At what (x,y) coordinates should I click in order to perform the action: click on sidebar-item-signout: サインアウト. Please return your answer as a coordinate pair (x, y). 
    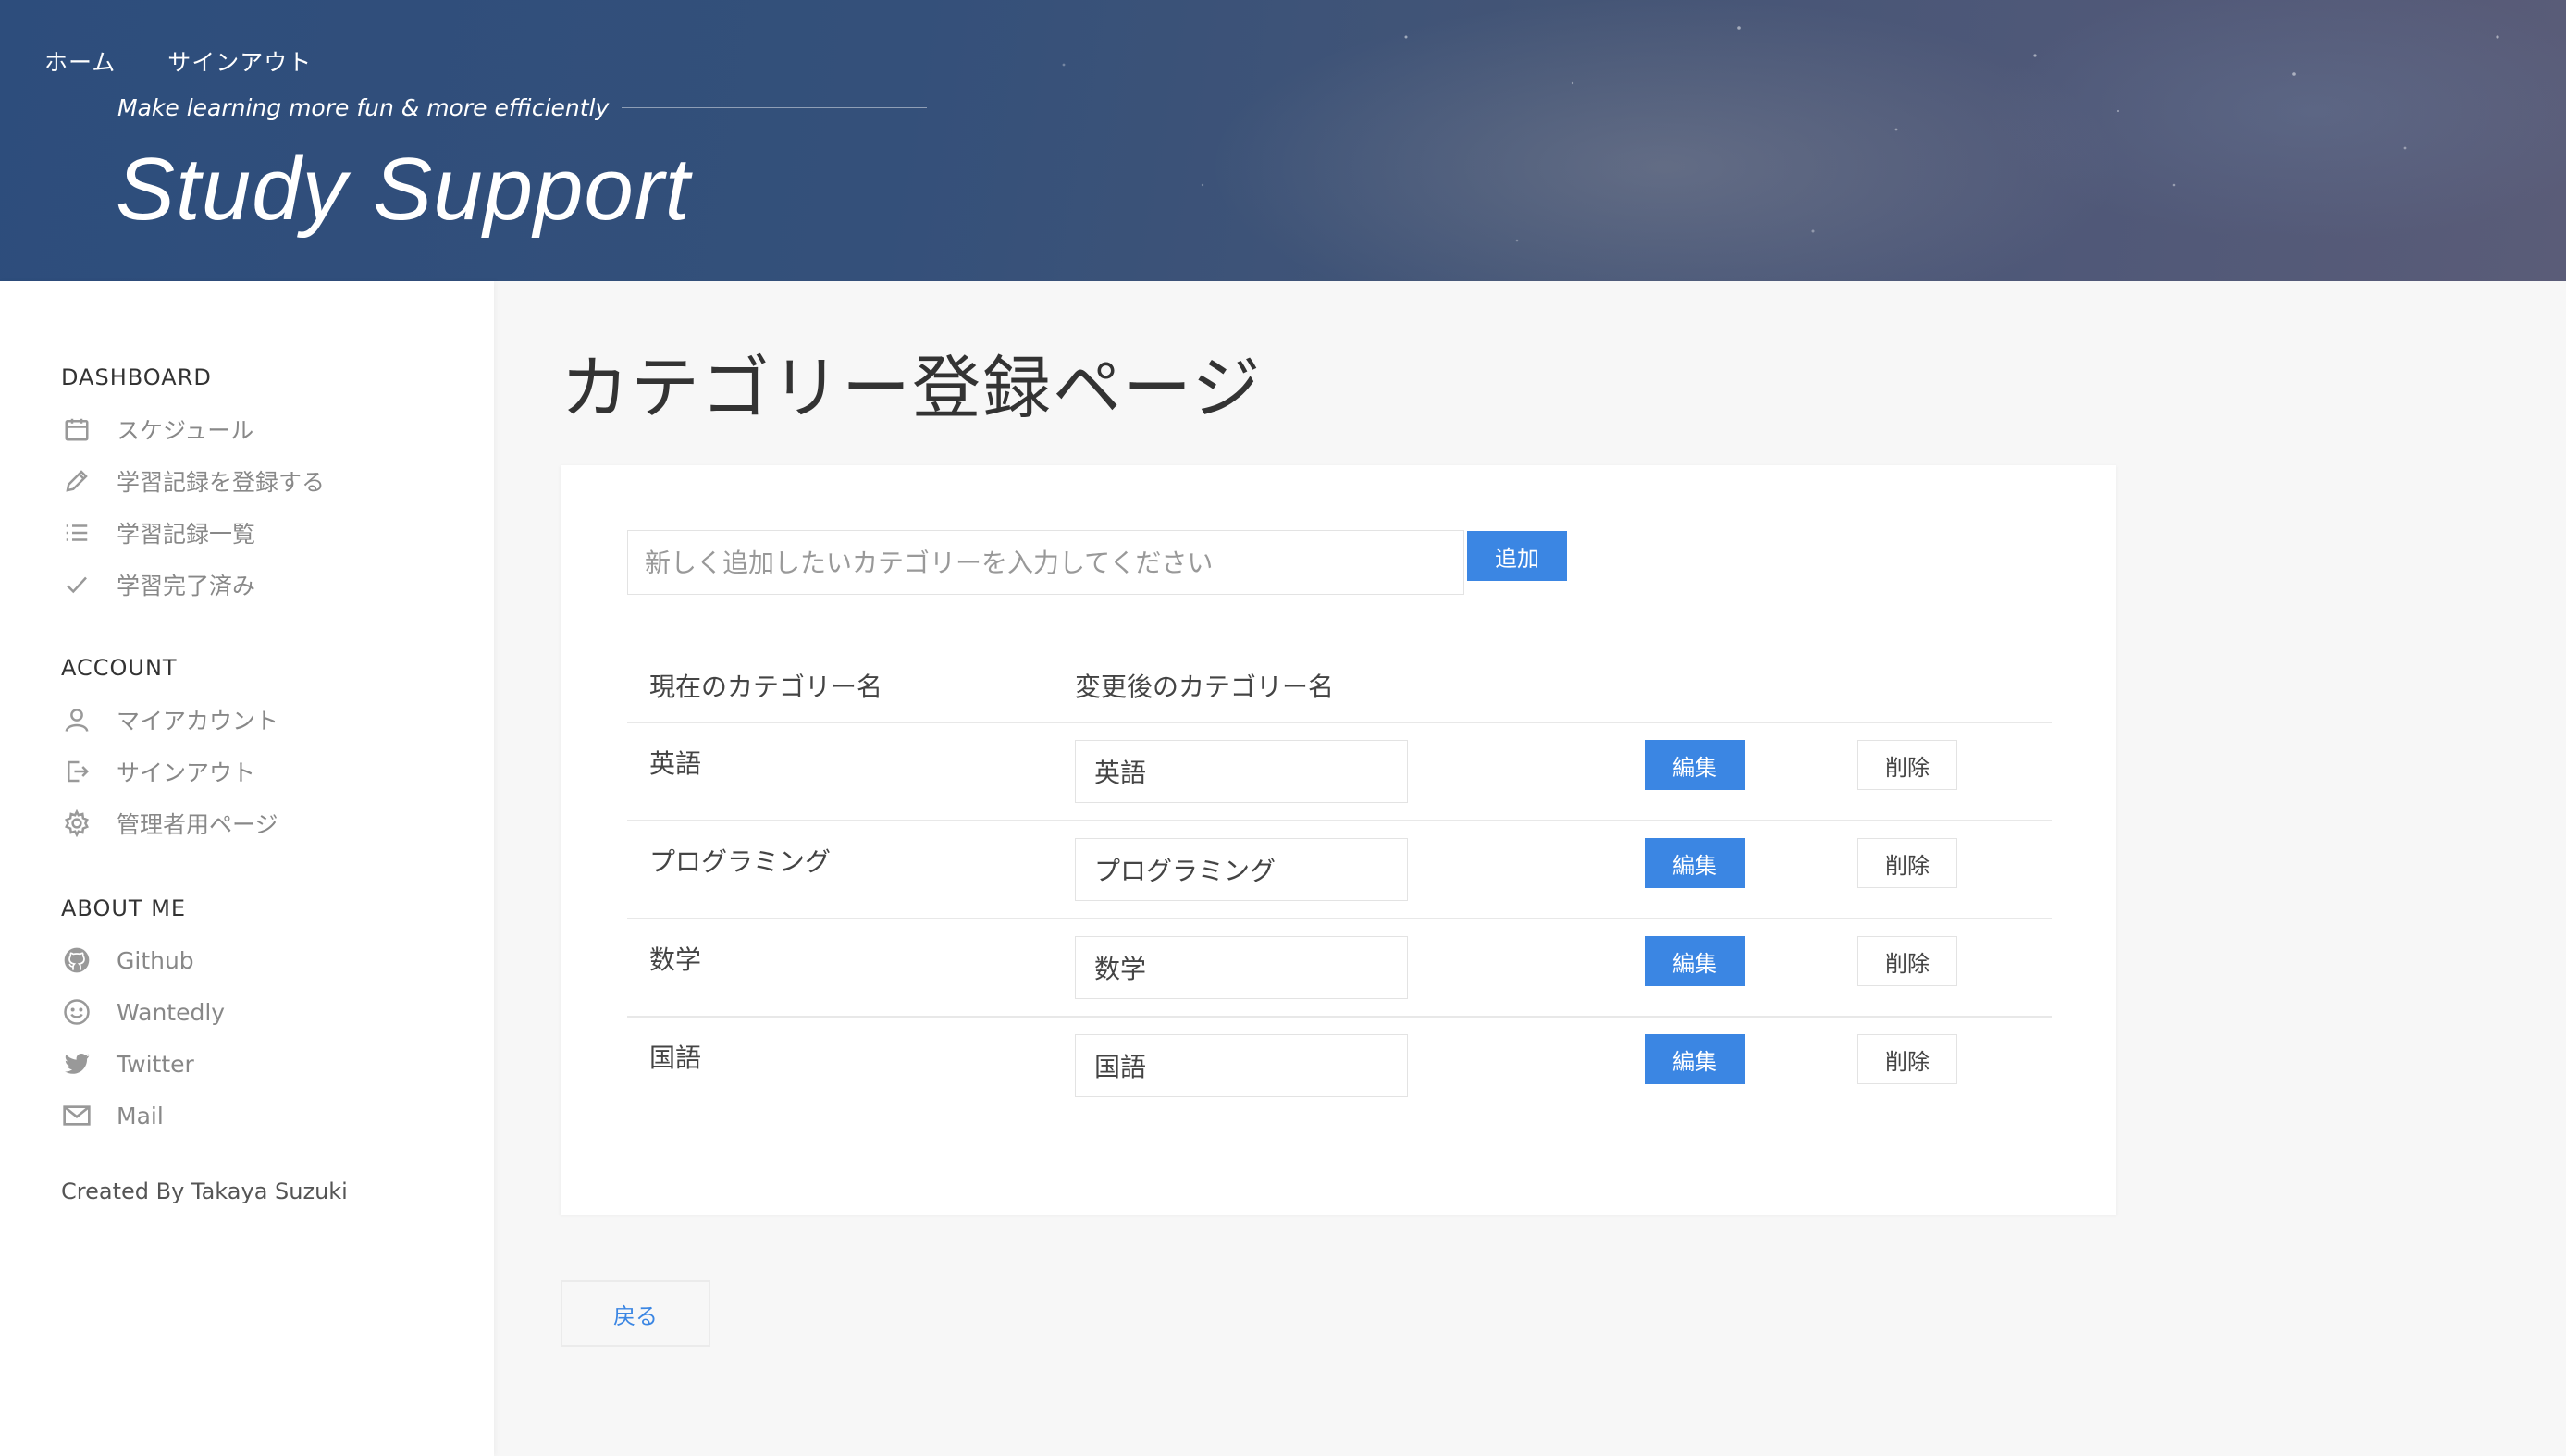
    Looking at the image, I should click on (169, 771).